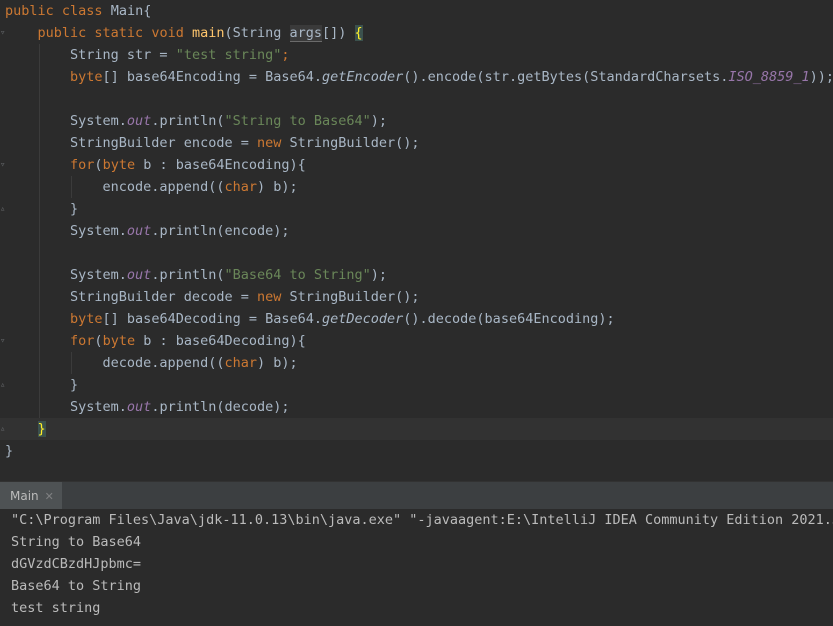  What do you see at coordinates (76, 586) in the screenshot?
I see `console-line: Base64 to String` at bounding box center [76, 586].